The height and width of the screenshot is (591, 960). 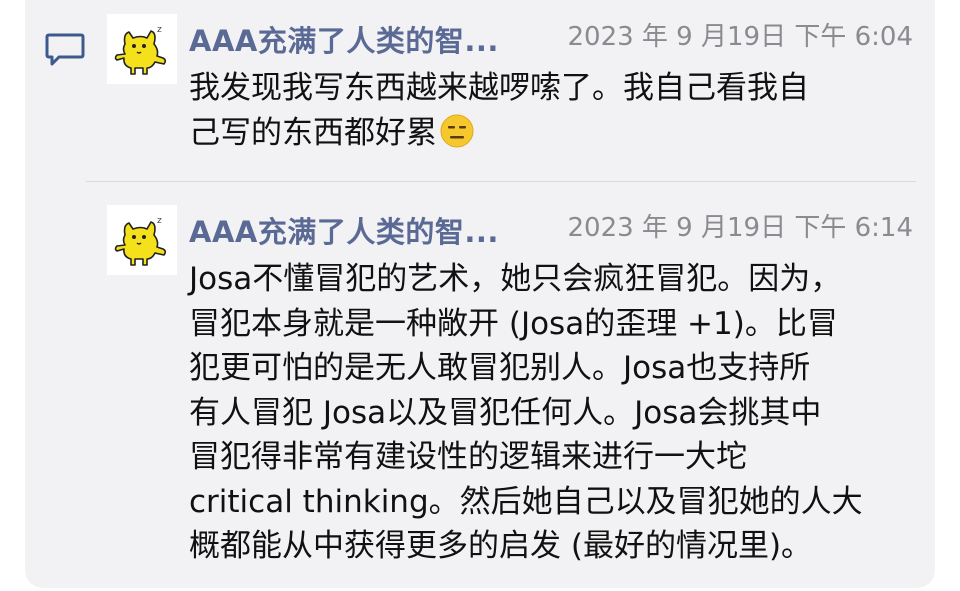 I want to click on divider, so click(x=501, y=181).